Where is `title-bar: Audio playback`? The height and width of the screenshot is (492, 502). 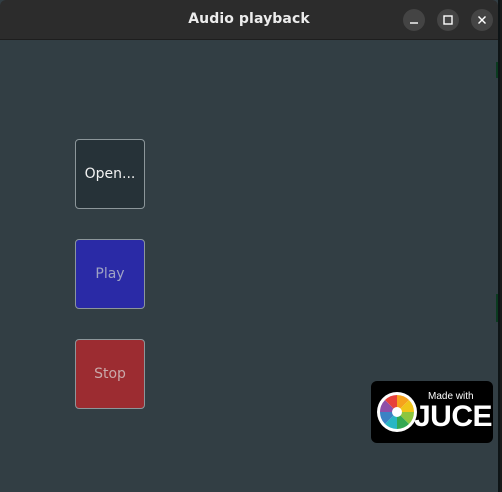 title-bar: Audio playback is located at coordinates (249, 20).